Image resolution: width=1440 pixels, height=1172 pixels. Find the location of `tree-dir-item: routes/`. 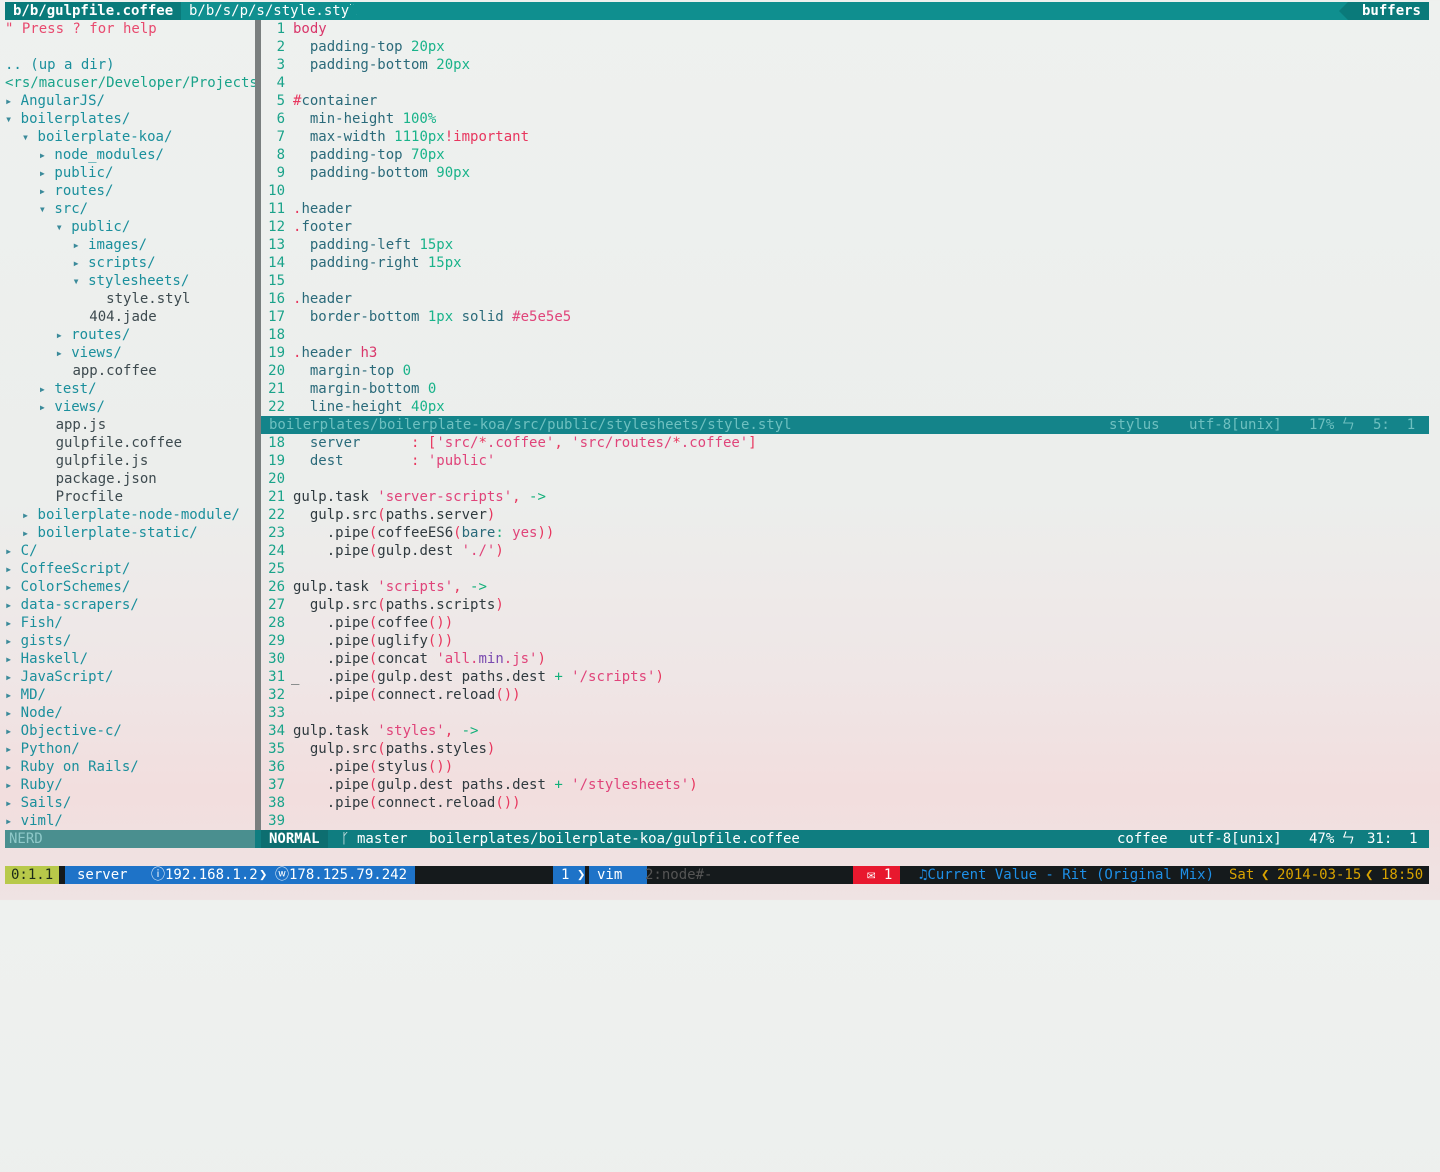

tree-dir-item: routes/ is located at coordinates (130, 335).